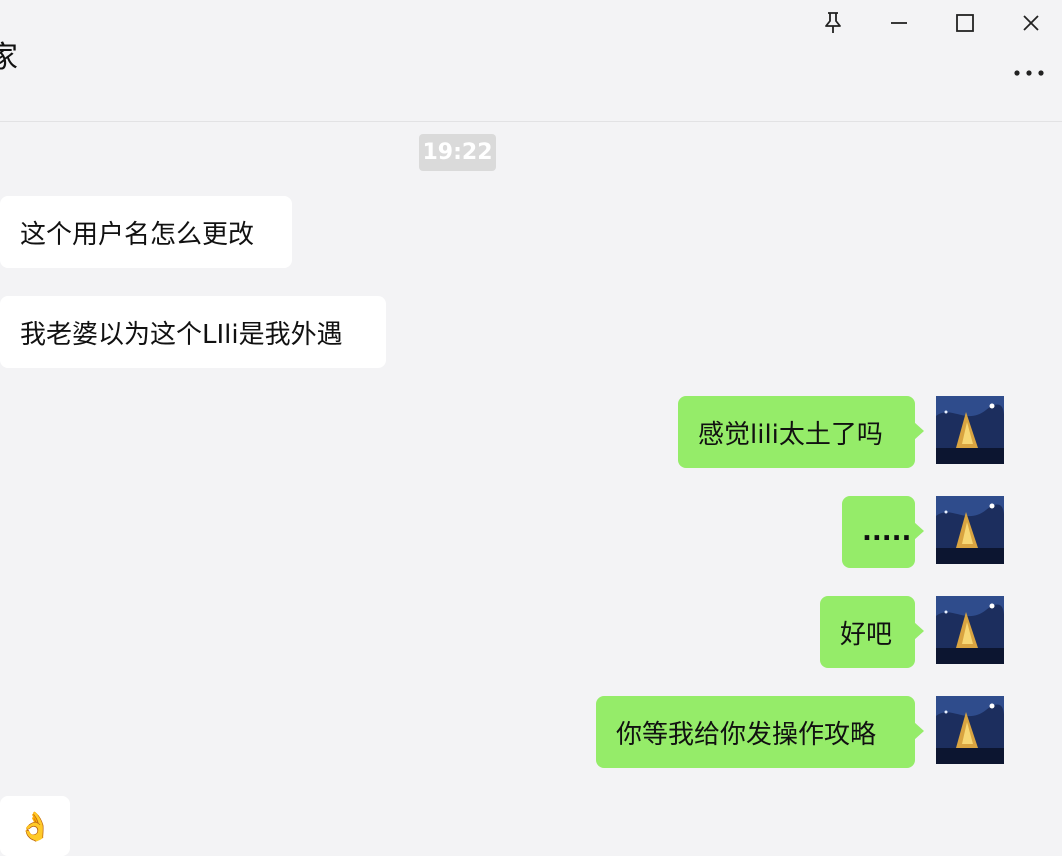 The height and width of the screenshot is (856, 1062). What do you see at coordinates (531, 61) in the screenshot?
I see `title-bar: 家` at bounding box center [531, 61].